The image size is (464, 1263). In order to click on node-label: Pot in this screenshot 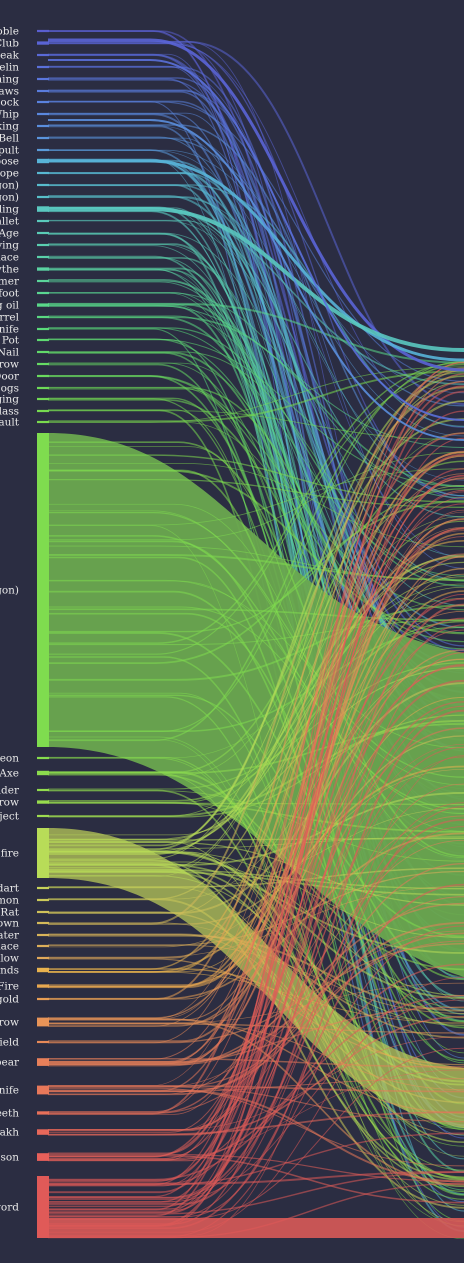, I will do `click(11, 341)`.